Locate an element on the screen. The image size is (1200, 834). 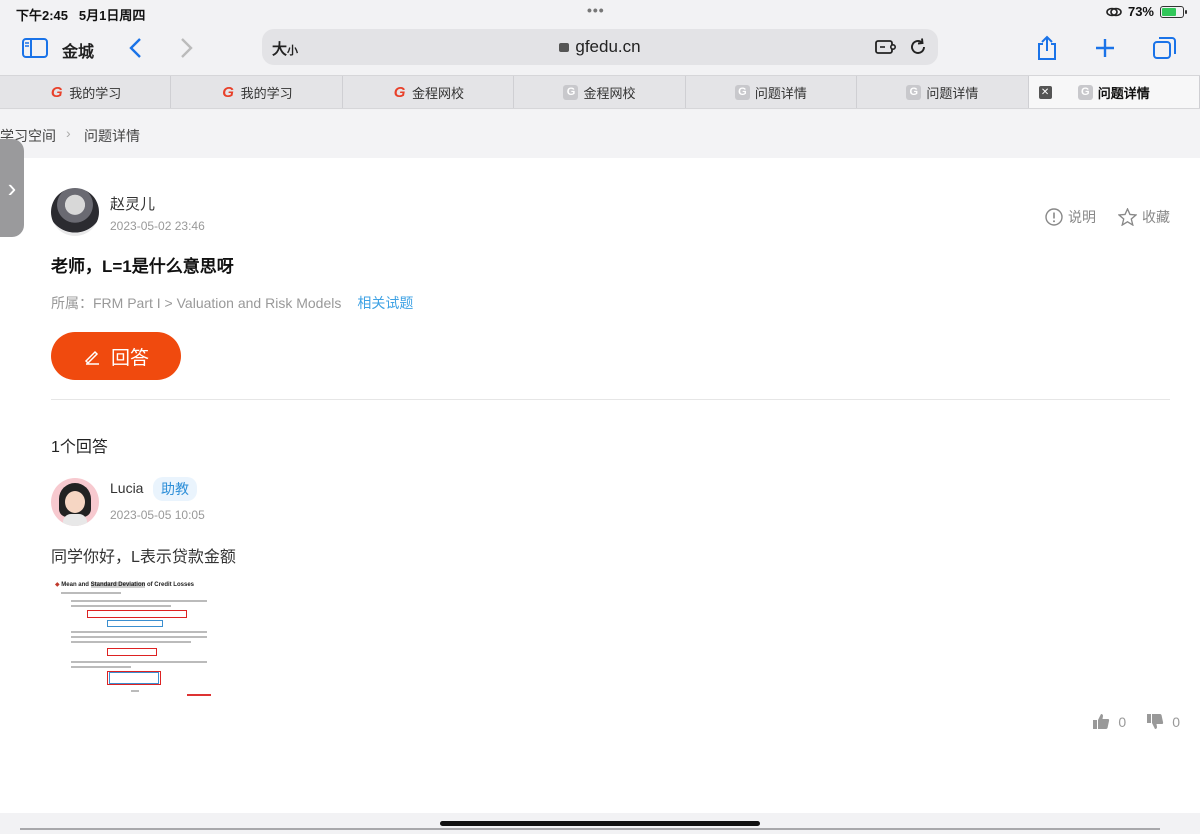
answer-votes: 0 0 is located at coordinates (1136, 721).